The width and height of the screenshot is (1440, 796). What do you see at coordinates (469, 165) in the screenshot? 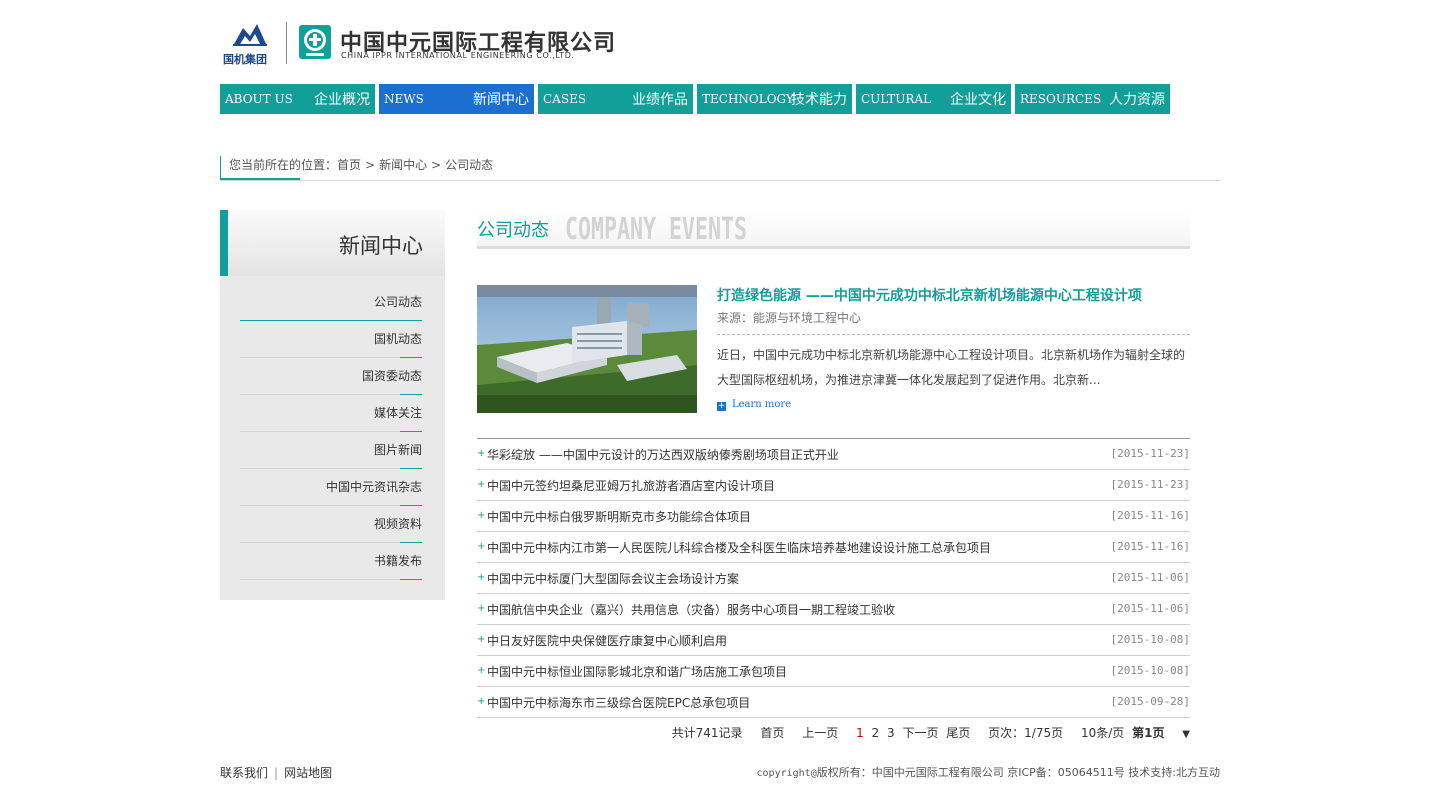
I see `breadcrumb-current: 公司动态` at bounding box center [469, 165].